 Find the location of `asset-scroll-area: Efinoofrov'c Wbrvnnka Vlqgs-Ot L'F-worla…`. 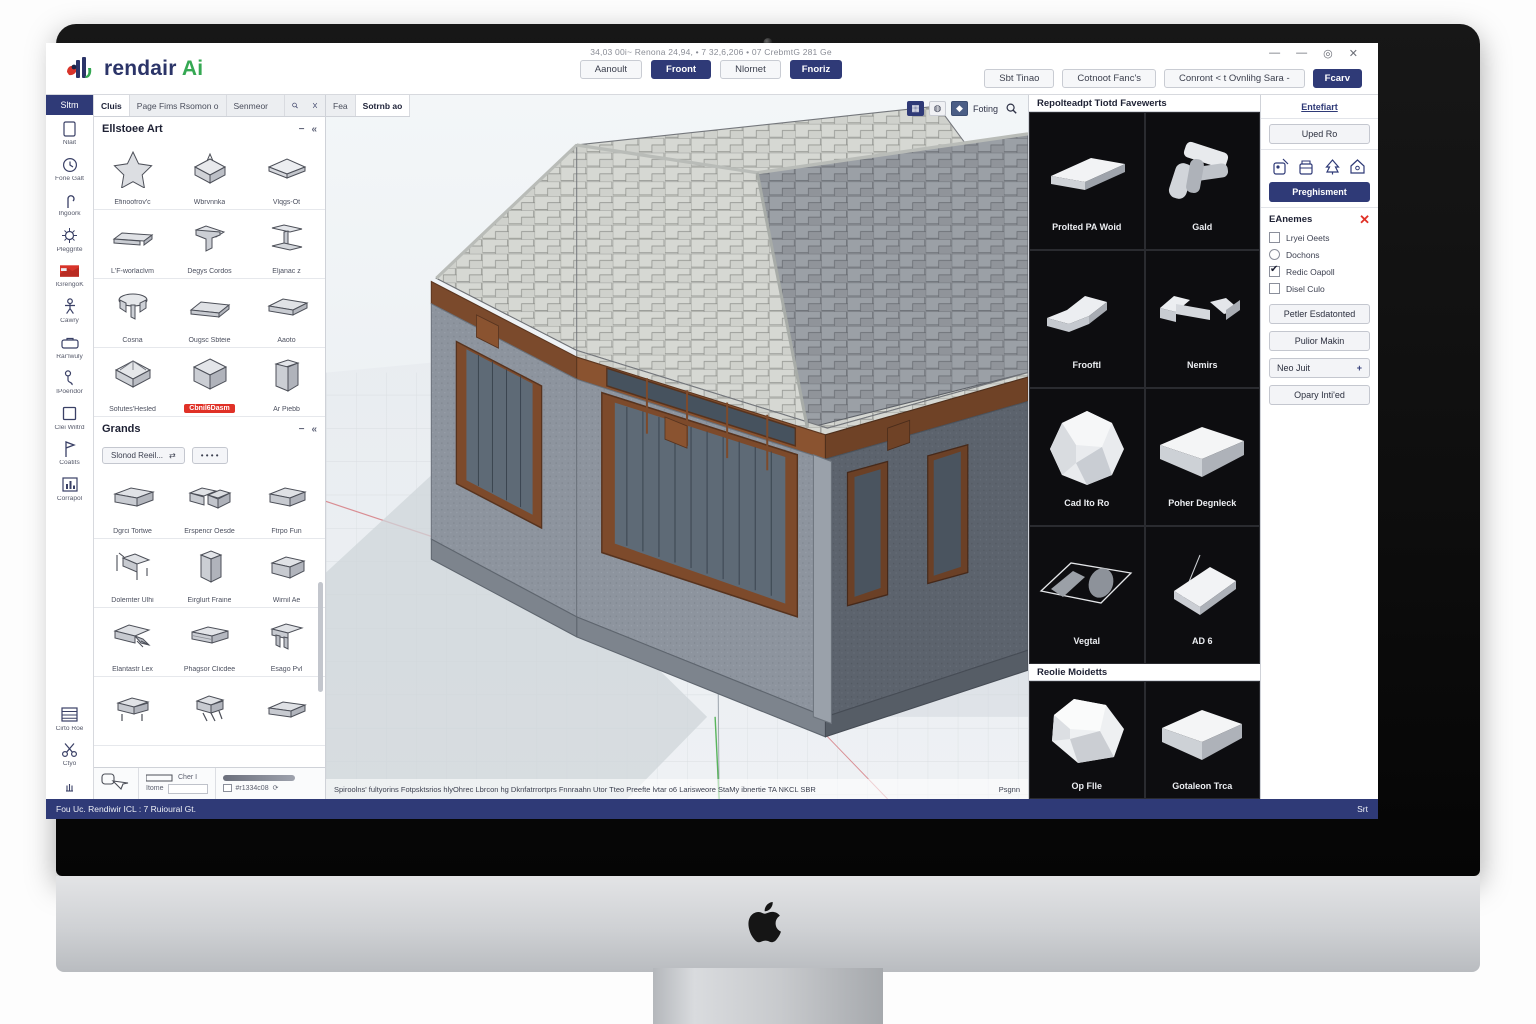

asset-scroll-area: Efinoofrov'c Wbrvnnka Vlqgs-Ot L'F-worla… is located at coordinates (209, 454).